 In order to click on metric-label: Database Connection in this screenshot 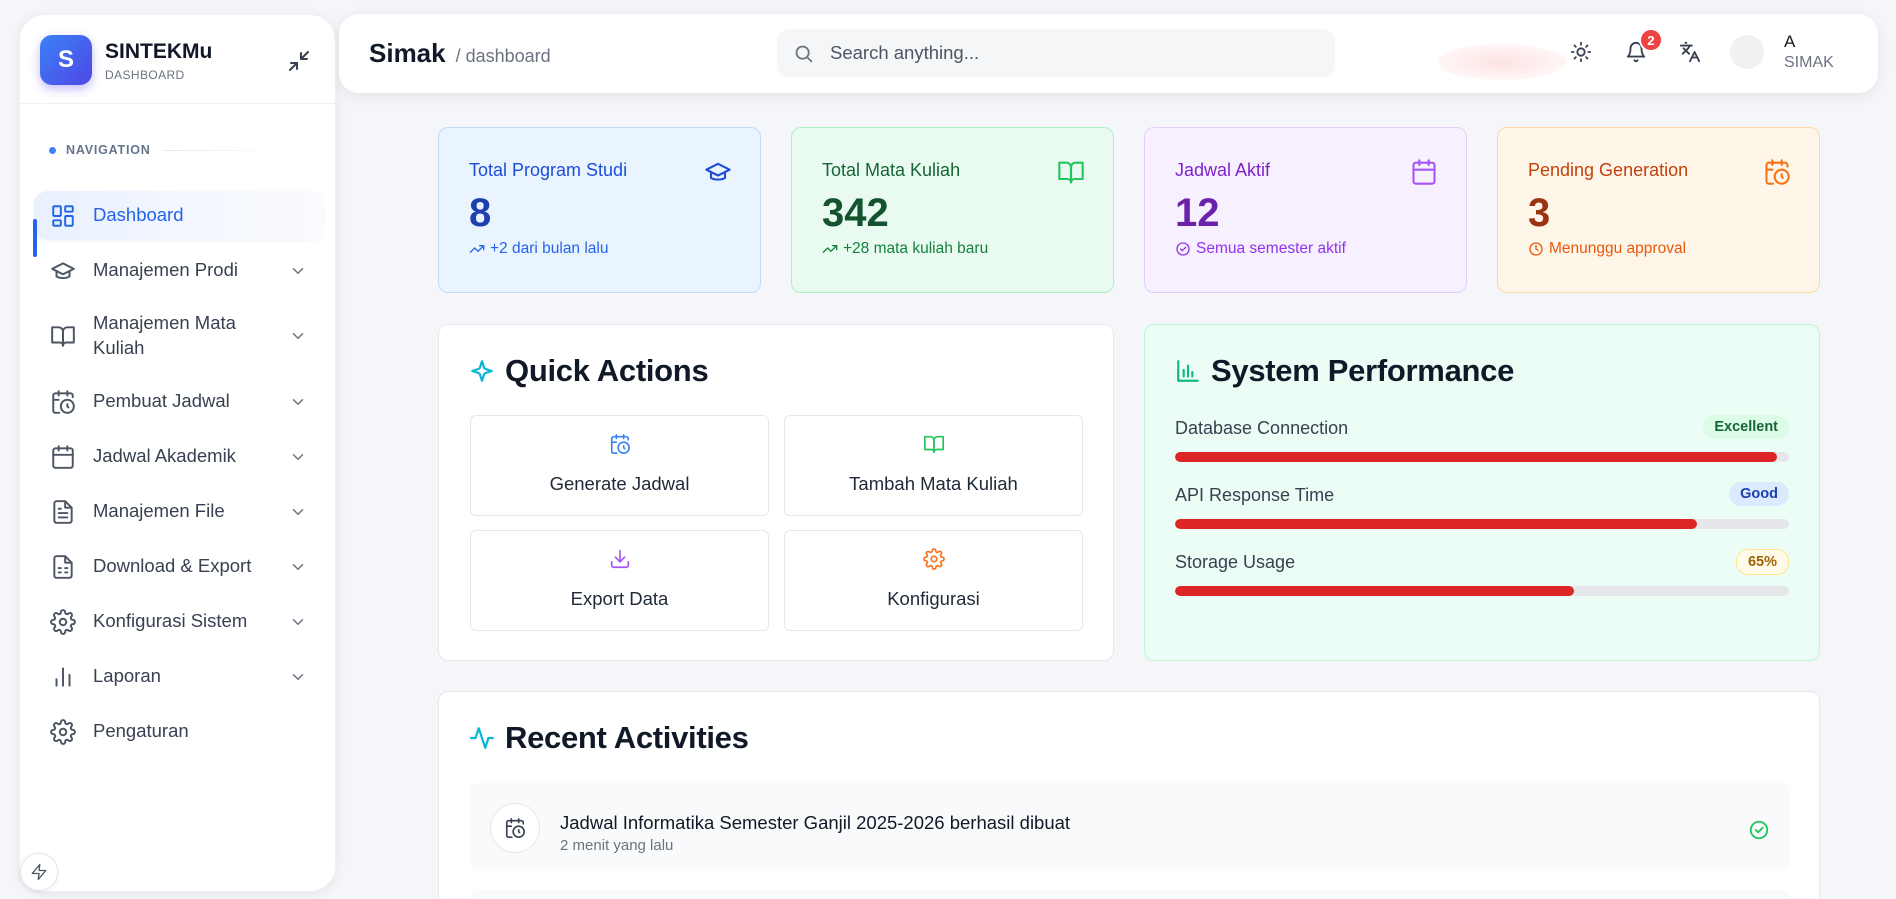, I will do `click(1262, 428)`.